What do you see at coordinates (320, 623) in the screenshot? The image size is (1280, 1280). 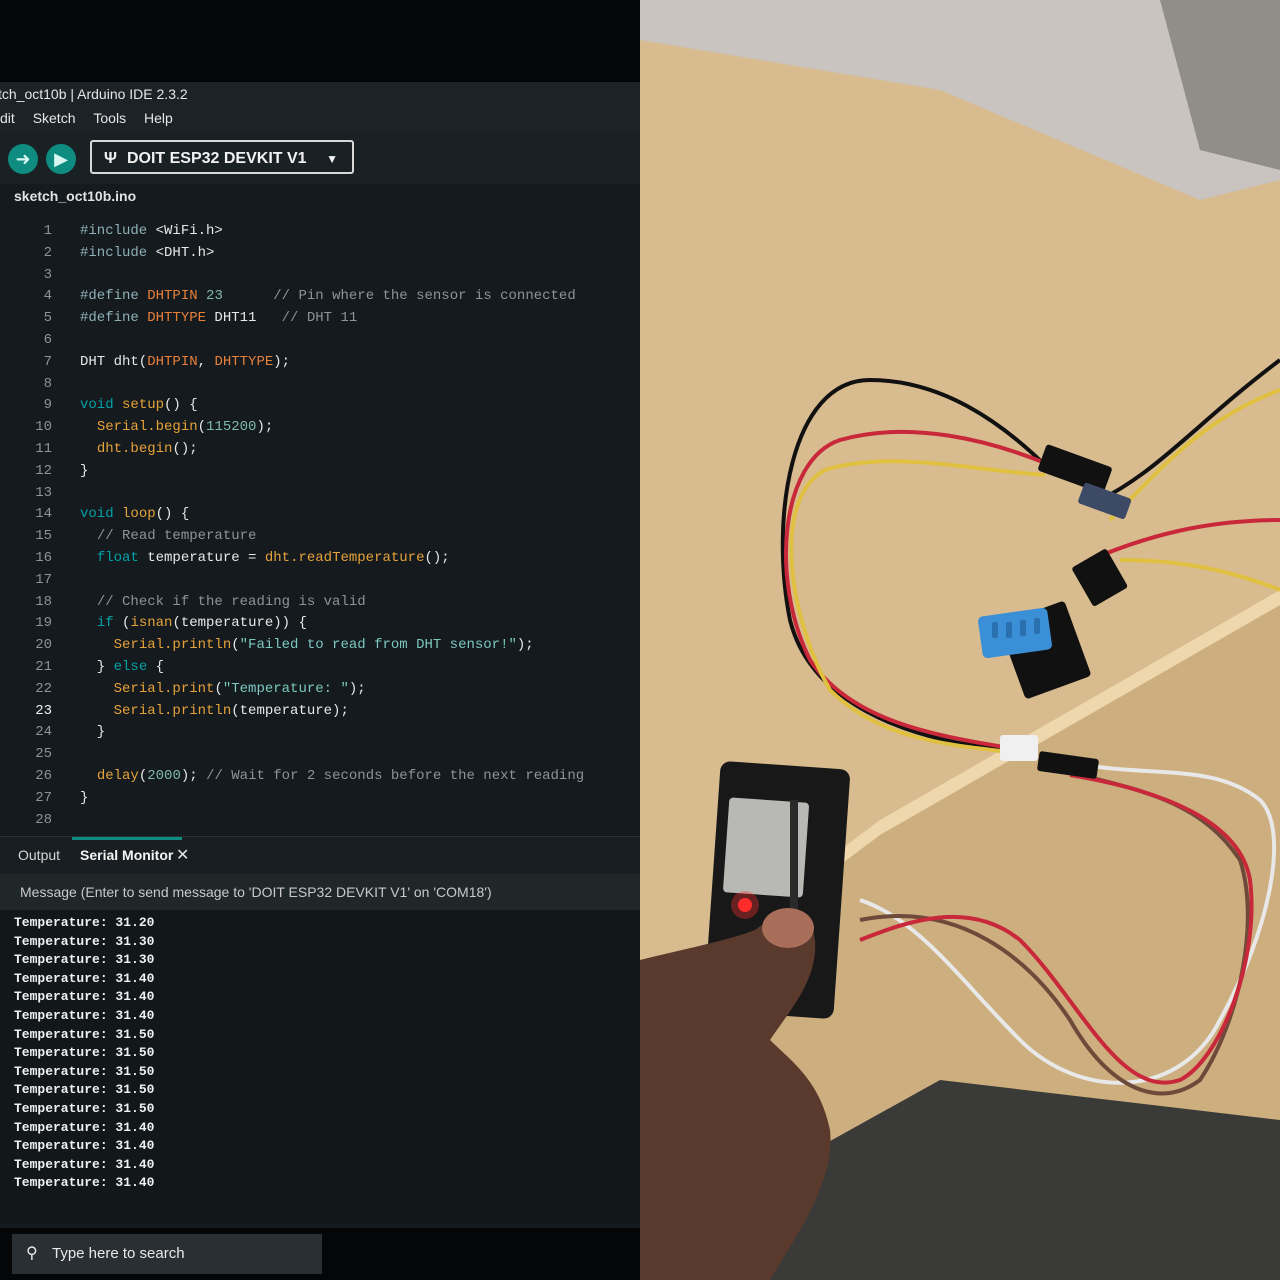 I see `code-line: 19 if (isnan(temperature)) {` at bounding box center [320, 623].